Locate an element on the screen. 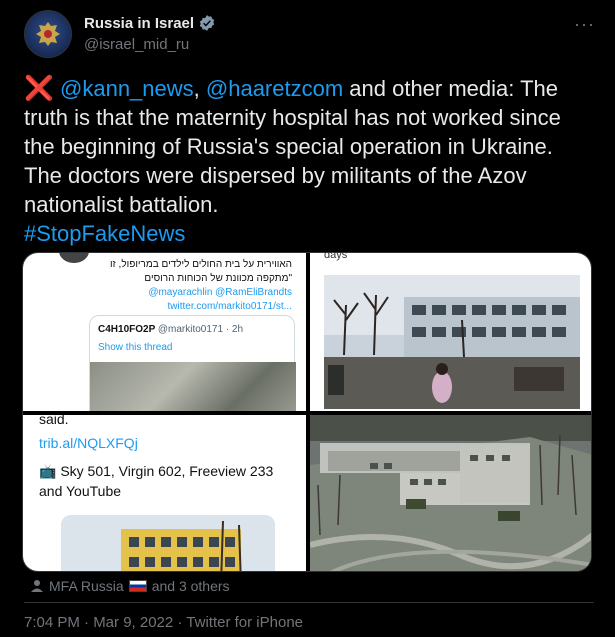  russia-flag-icon is located at coordinates (137, 586).